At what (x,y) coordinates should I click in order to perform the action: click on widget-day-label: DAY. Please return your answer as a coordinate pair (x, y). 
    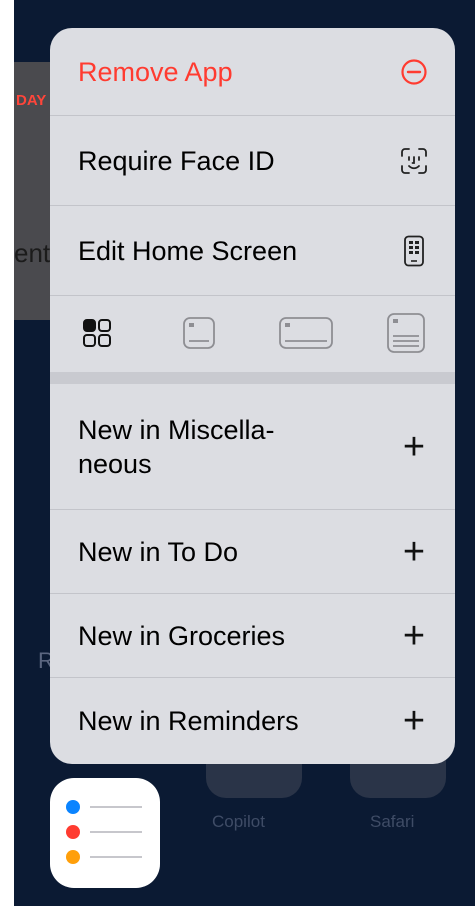
    Looking at the image, I should click on (31, 100).